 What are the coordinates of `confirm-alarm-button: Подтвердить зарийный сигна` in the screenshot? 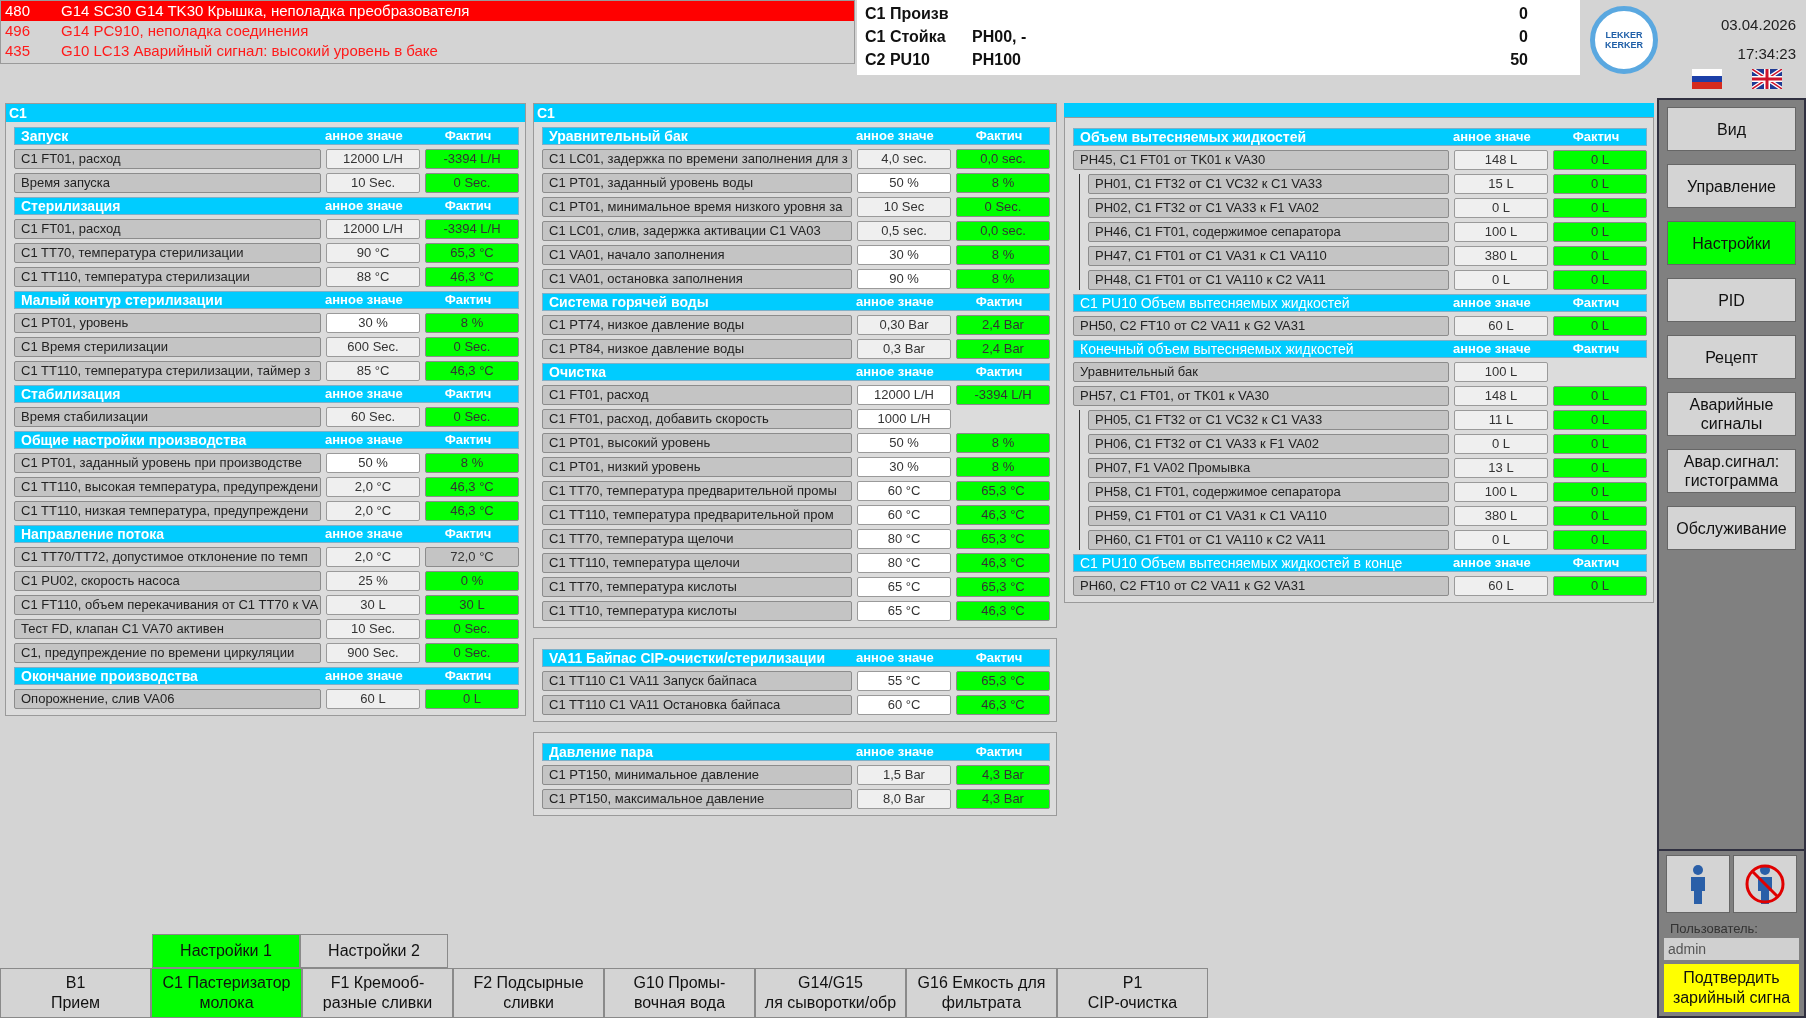 It's located at (1731, 988).